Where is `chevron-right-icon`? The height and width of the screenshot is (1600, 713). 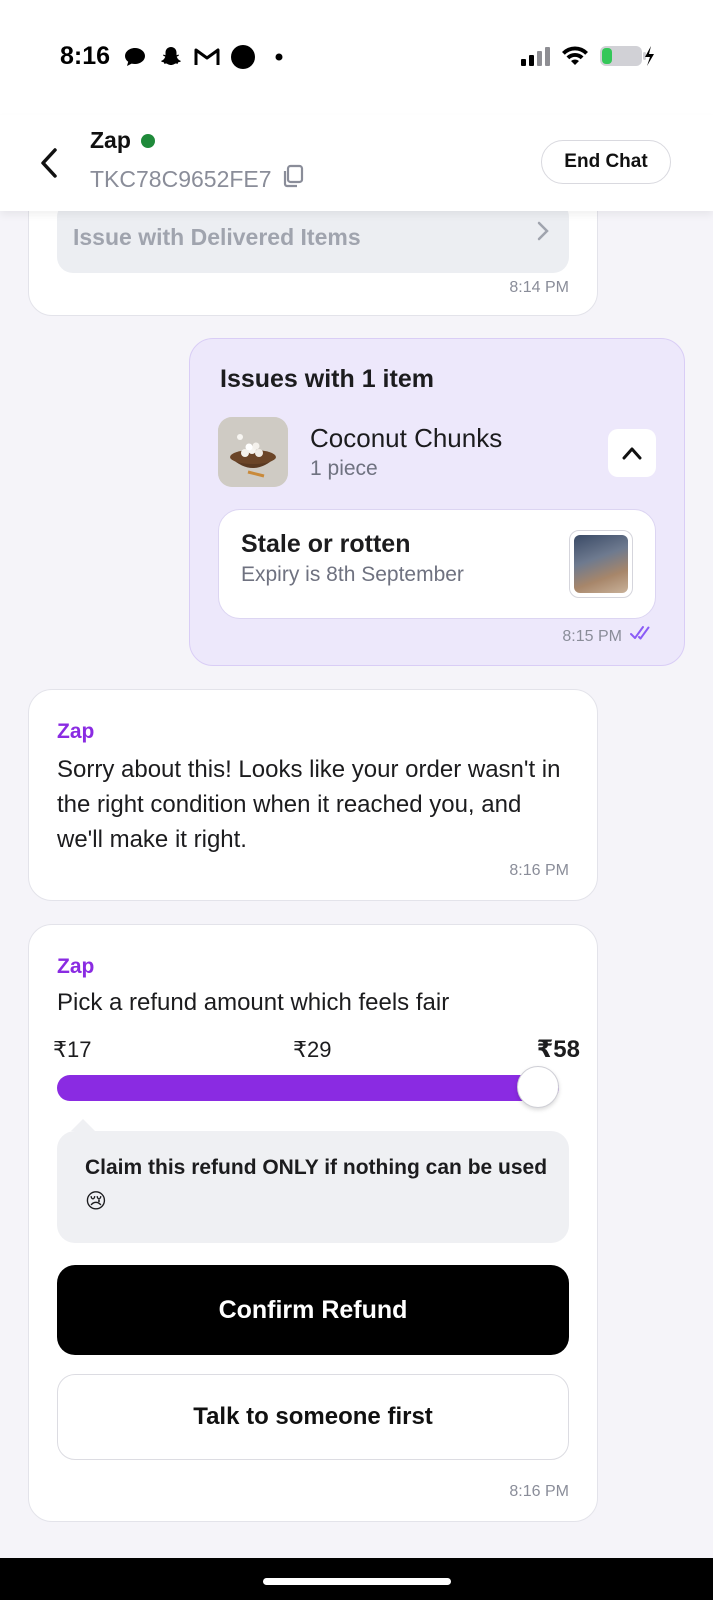
chevron-right-icon is located at coordinates (543, 234).